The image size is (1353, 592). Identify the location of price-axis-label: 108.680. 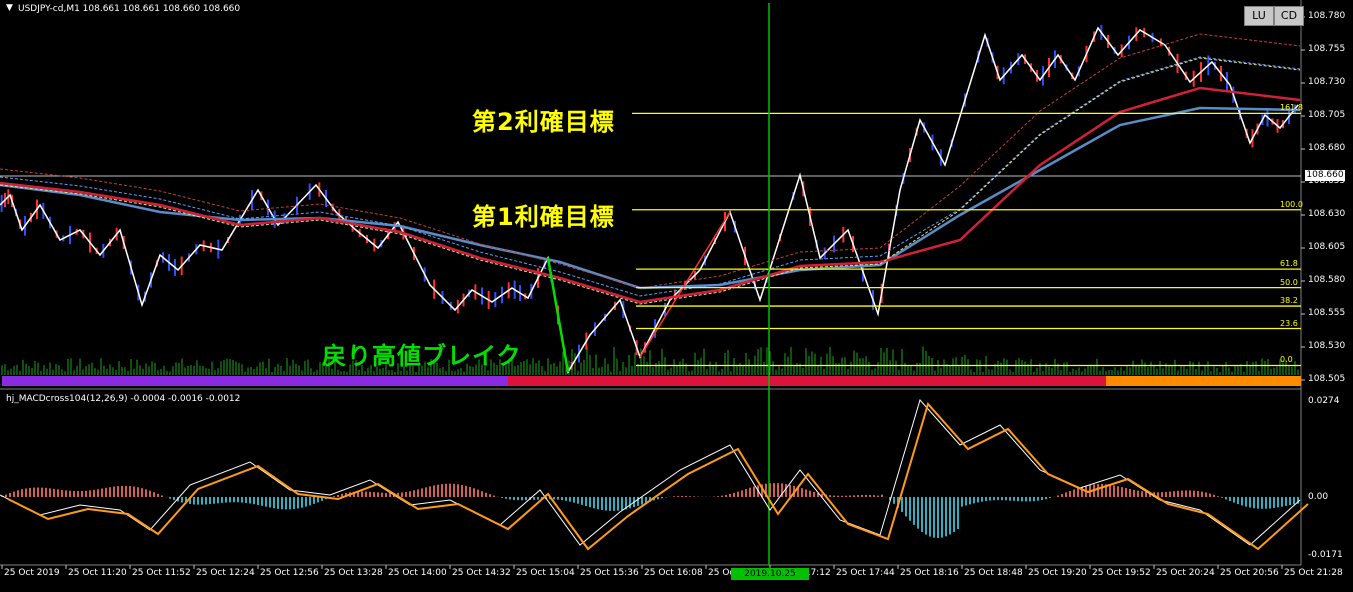
(1327, 148).